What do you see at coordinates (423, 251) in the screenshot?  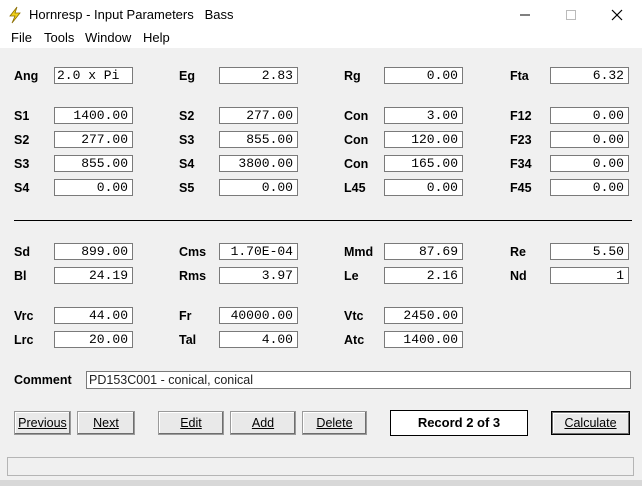 I see `field-mmd: 87.69` at bounding box center [423, 251].